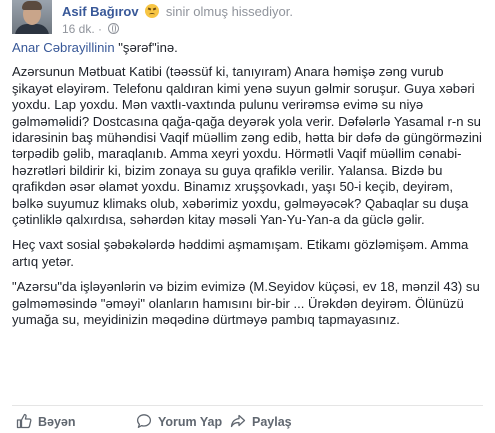  What do you see at coordinates (24, 422) in the screenshot?
I see `thumbs-up-icon` at bounding box center [24, 422].